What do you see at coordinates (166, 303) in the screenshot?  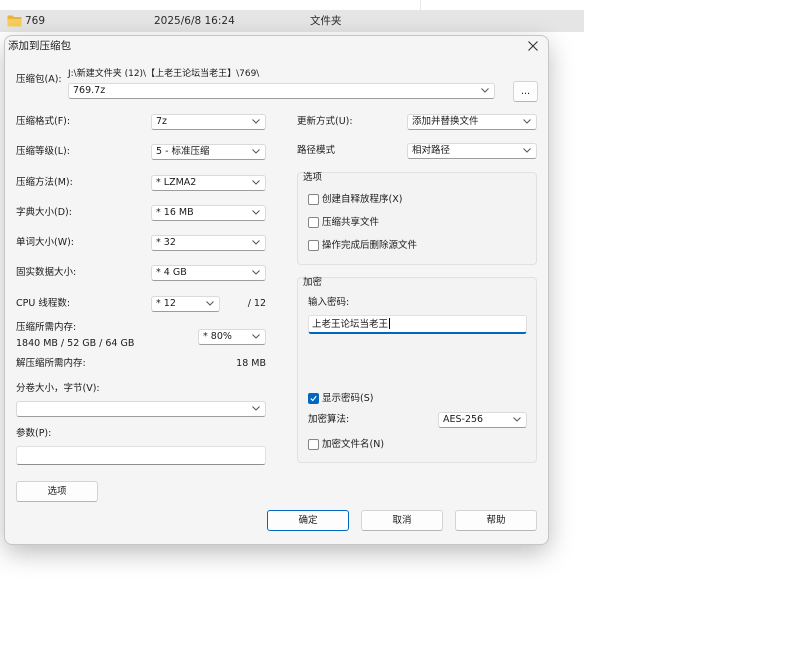 I see `cpu-threads-value: * 12` at bounding box center [166, 303].